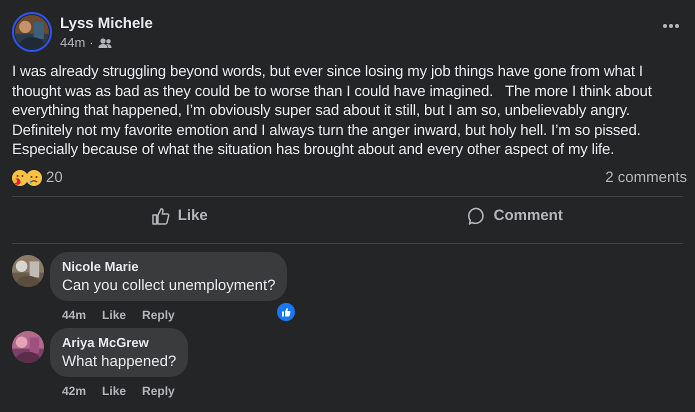 The height and width of the screenshot is (412, 695). I want to click on like-button: Like, so click(180, 215).